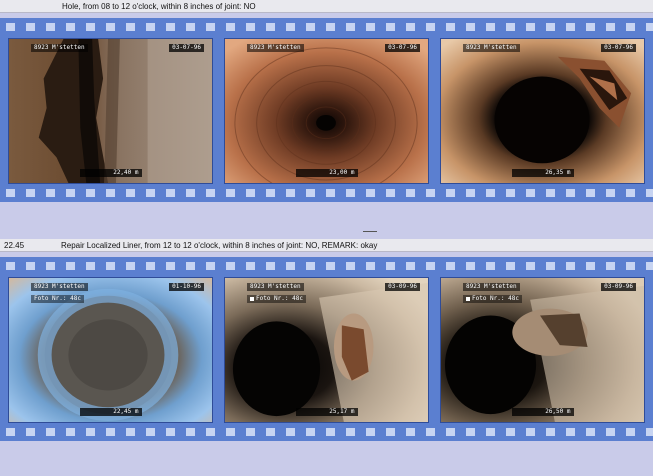 The width and height of the screenshot is (653, 476). Describe the element at coordinates (542, 173) in the screenshot. I see `osd-position: 26,35 m` at that location.